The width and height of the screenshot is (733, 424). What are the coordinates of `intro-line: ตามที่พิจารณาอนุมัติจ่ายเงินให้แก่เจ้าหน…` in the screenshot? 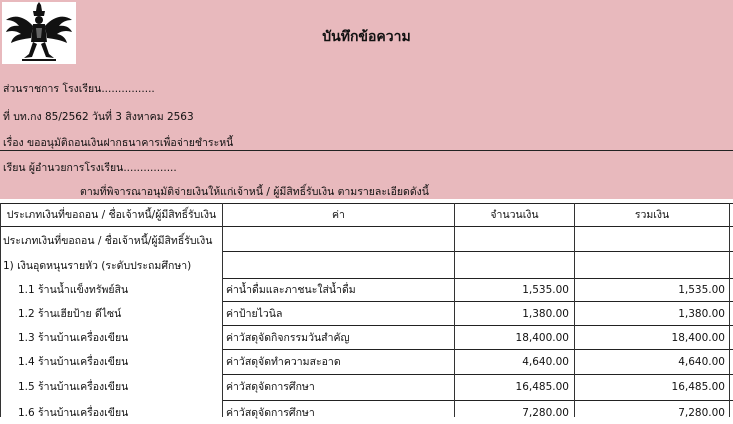 It's located at (254, 192).